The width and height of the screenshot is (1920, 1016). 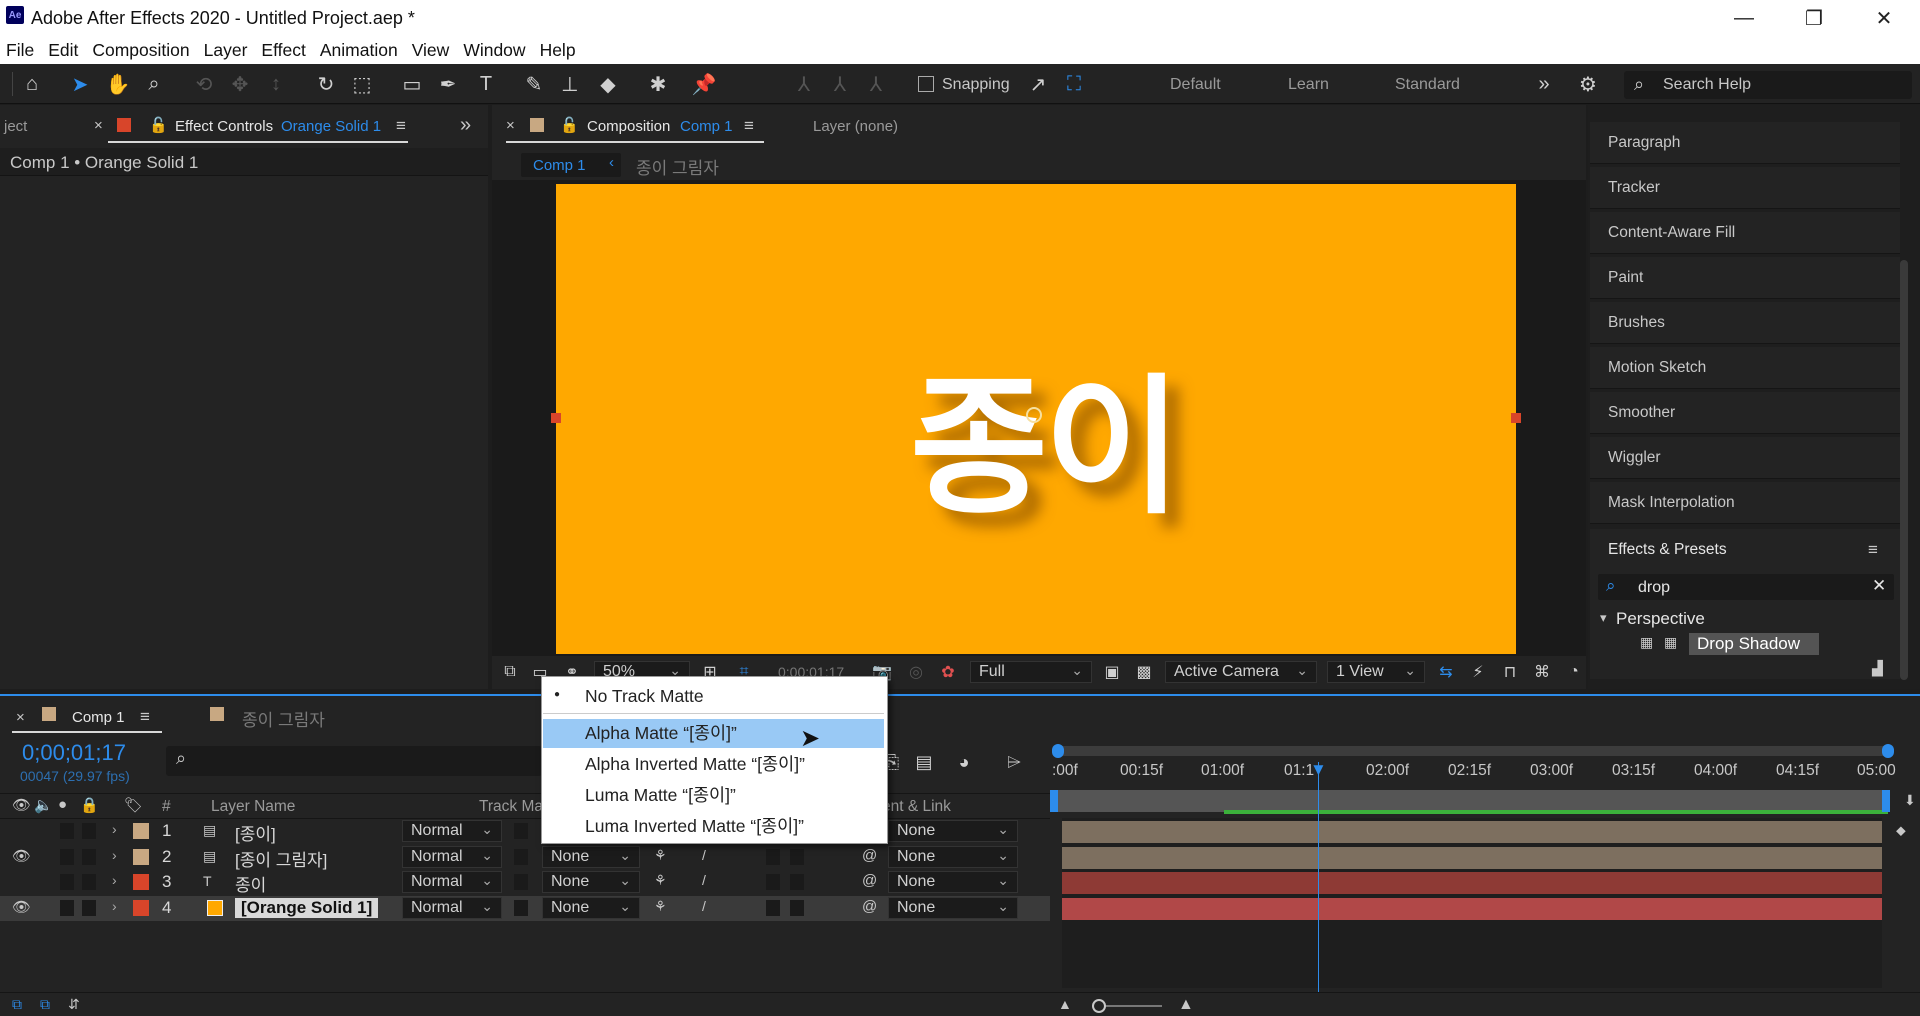 I want to click on column-track-matte: Track Ma, so click(x=511, y=807).